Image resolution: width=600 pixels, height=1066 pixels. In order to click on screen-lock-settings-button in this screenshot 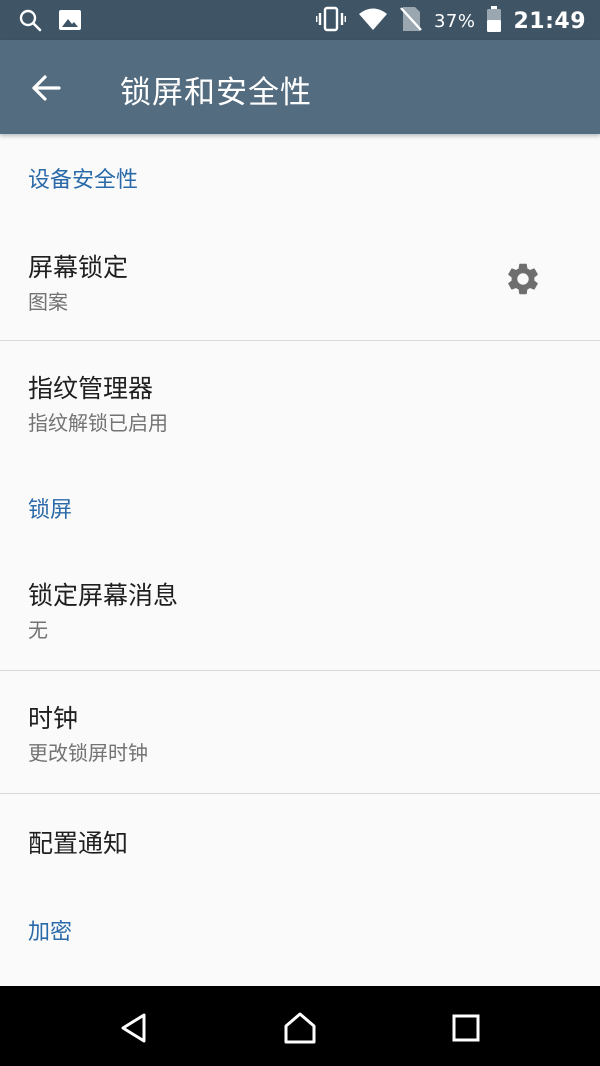, I will do `click(523, 279)`.